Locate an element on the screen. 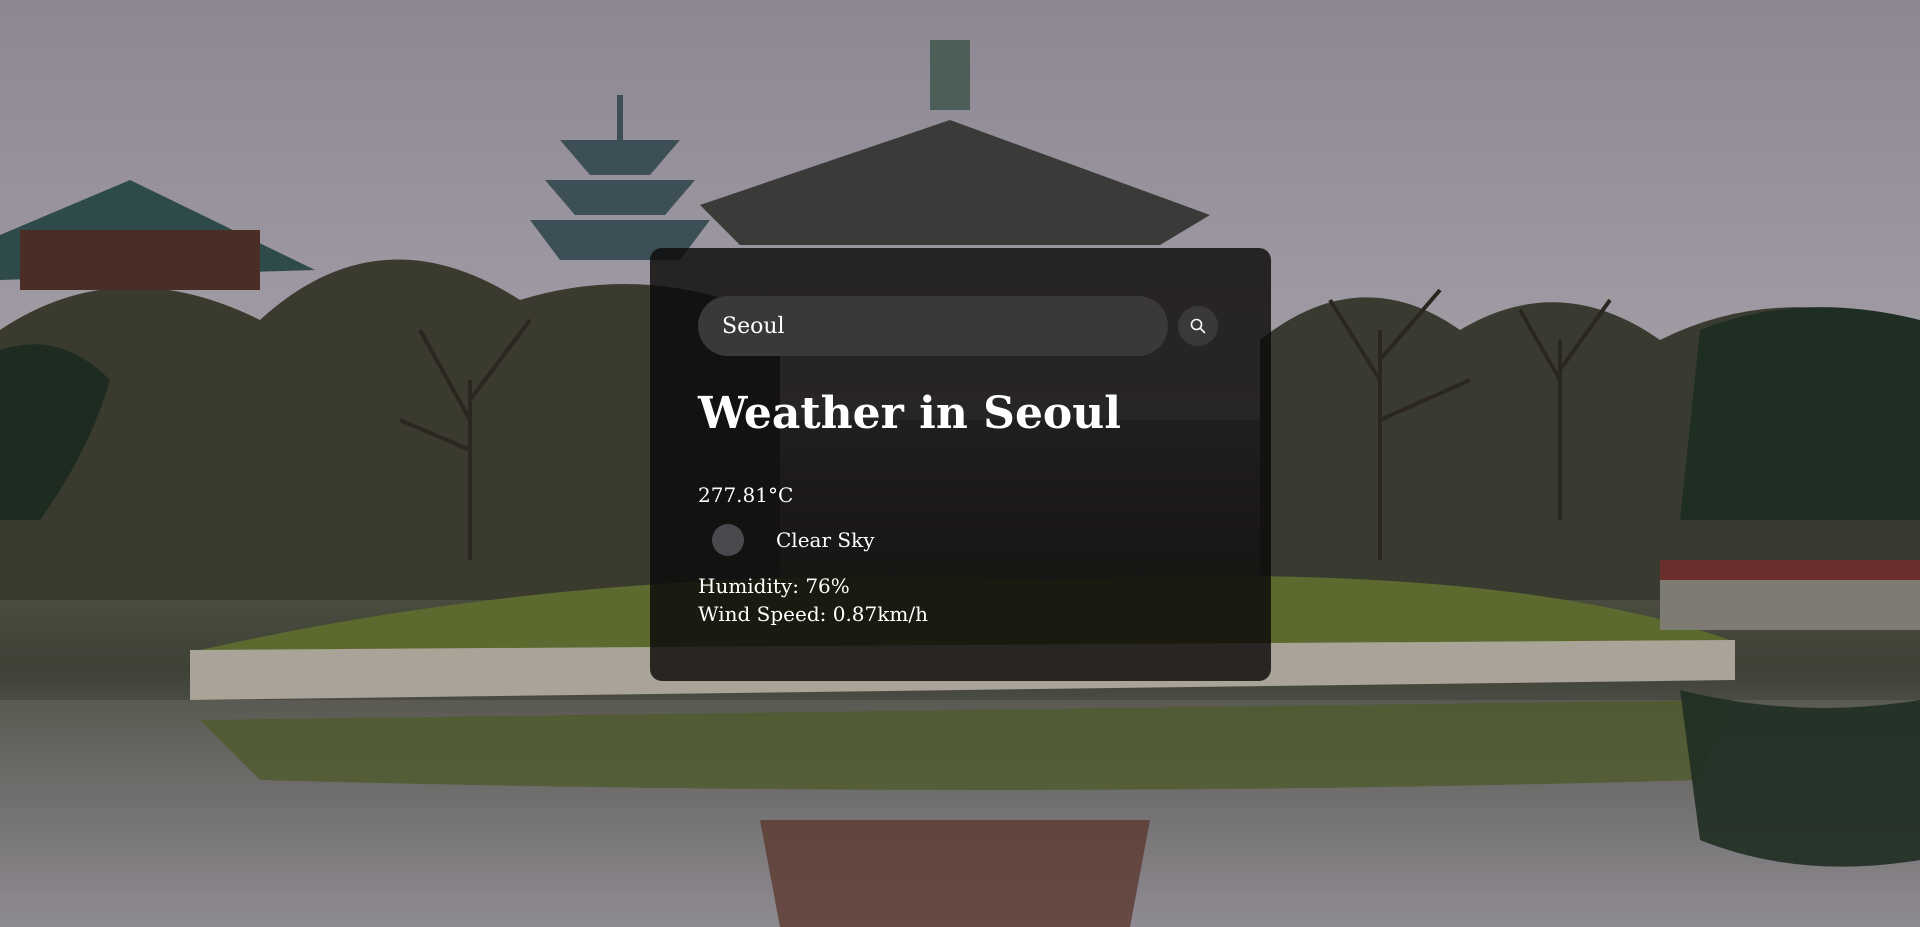  search-button is located at coordinates (1198, 326).